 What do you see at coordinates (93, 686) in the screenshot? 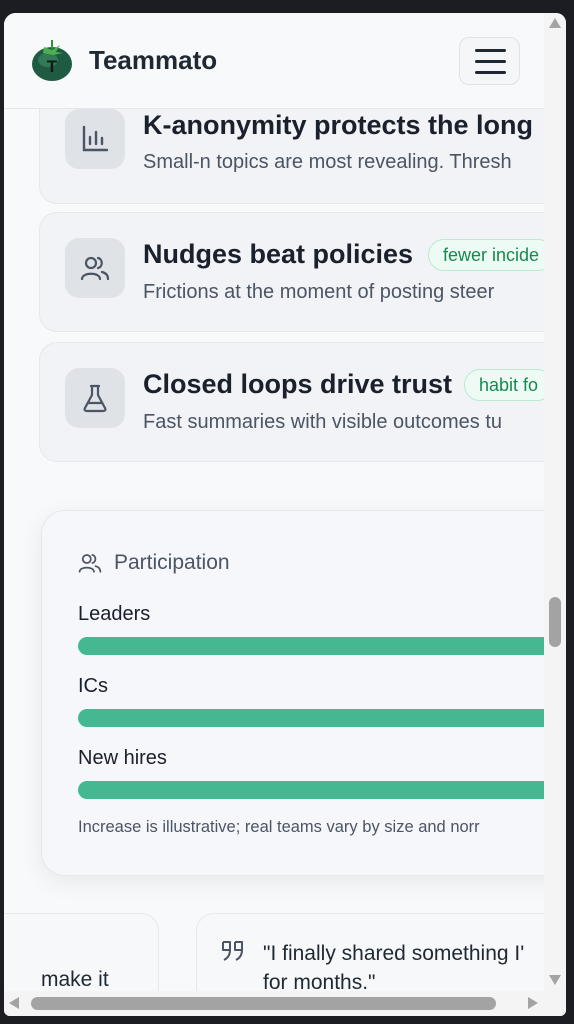
I see `bar-label: ICs` at bounding box center [93, 686].